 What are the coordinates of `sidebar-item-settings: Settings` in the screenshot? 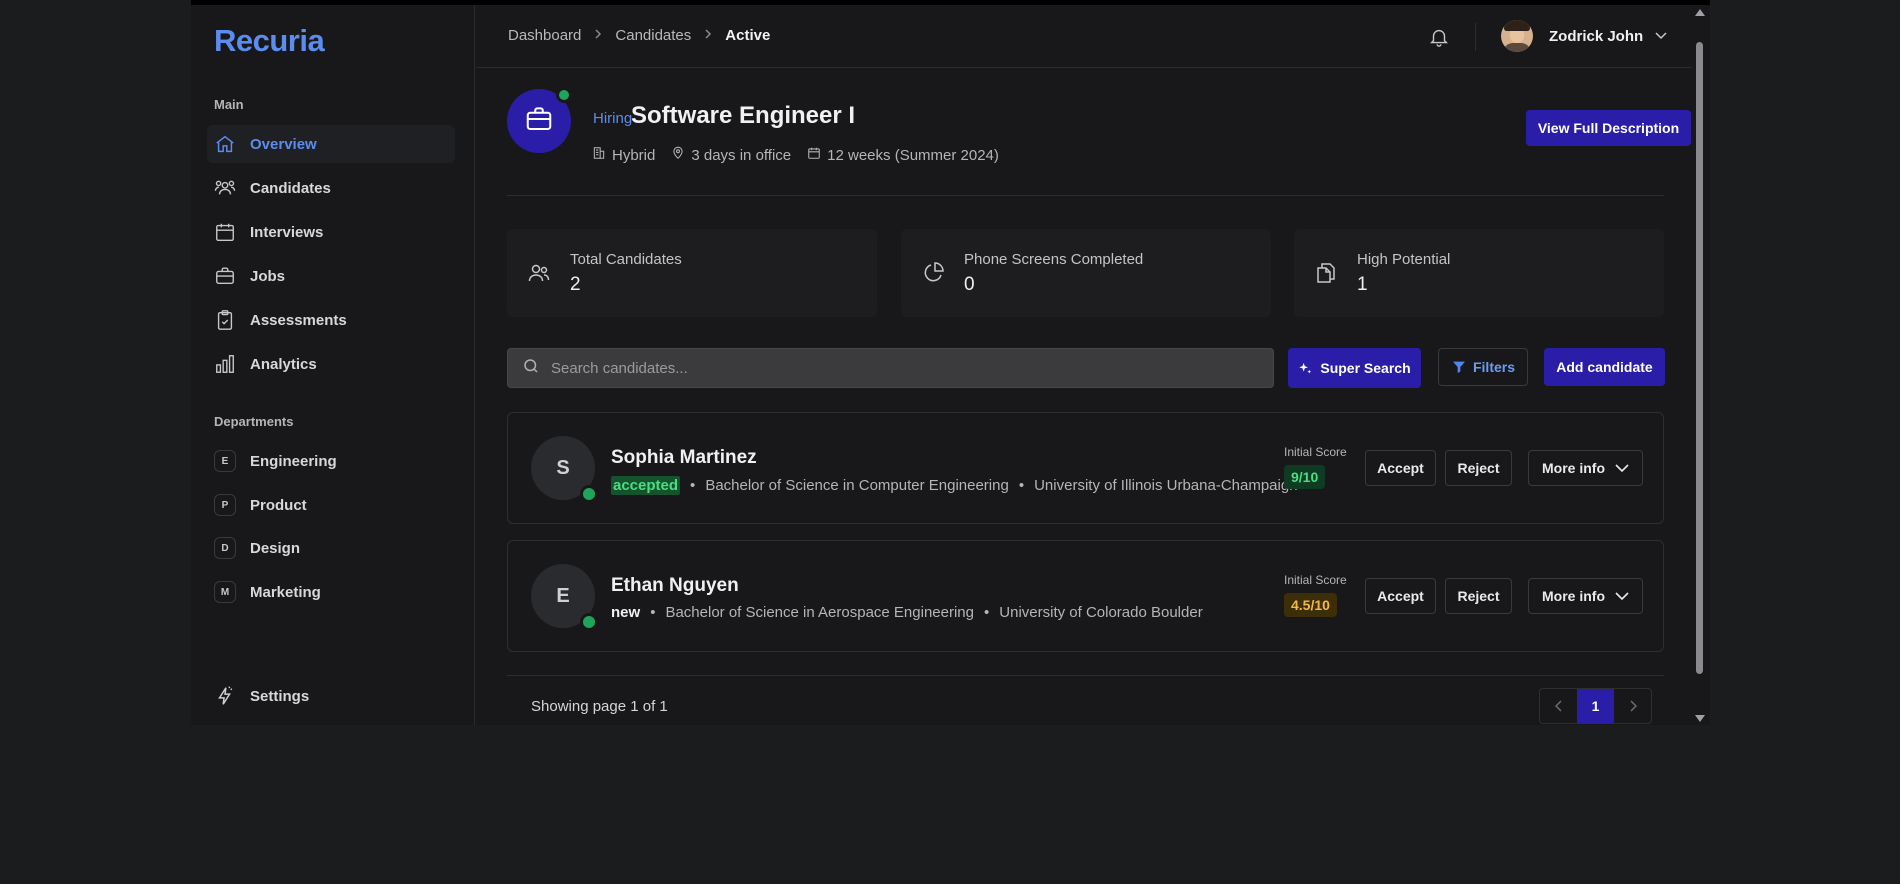 It's located at (331, 696).